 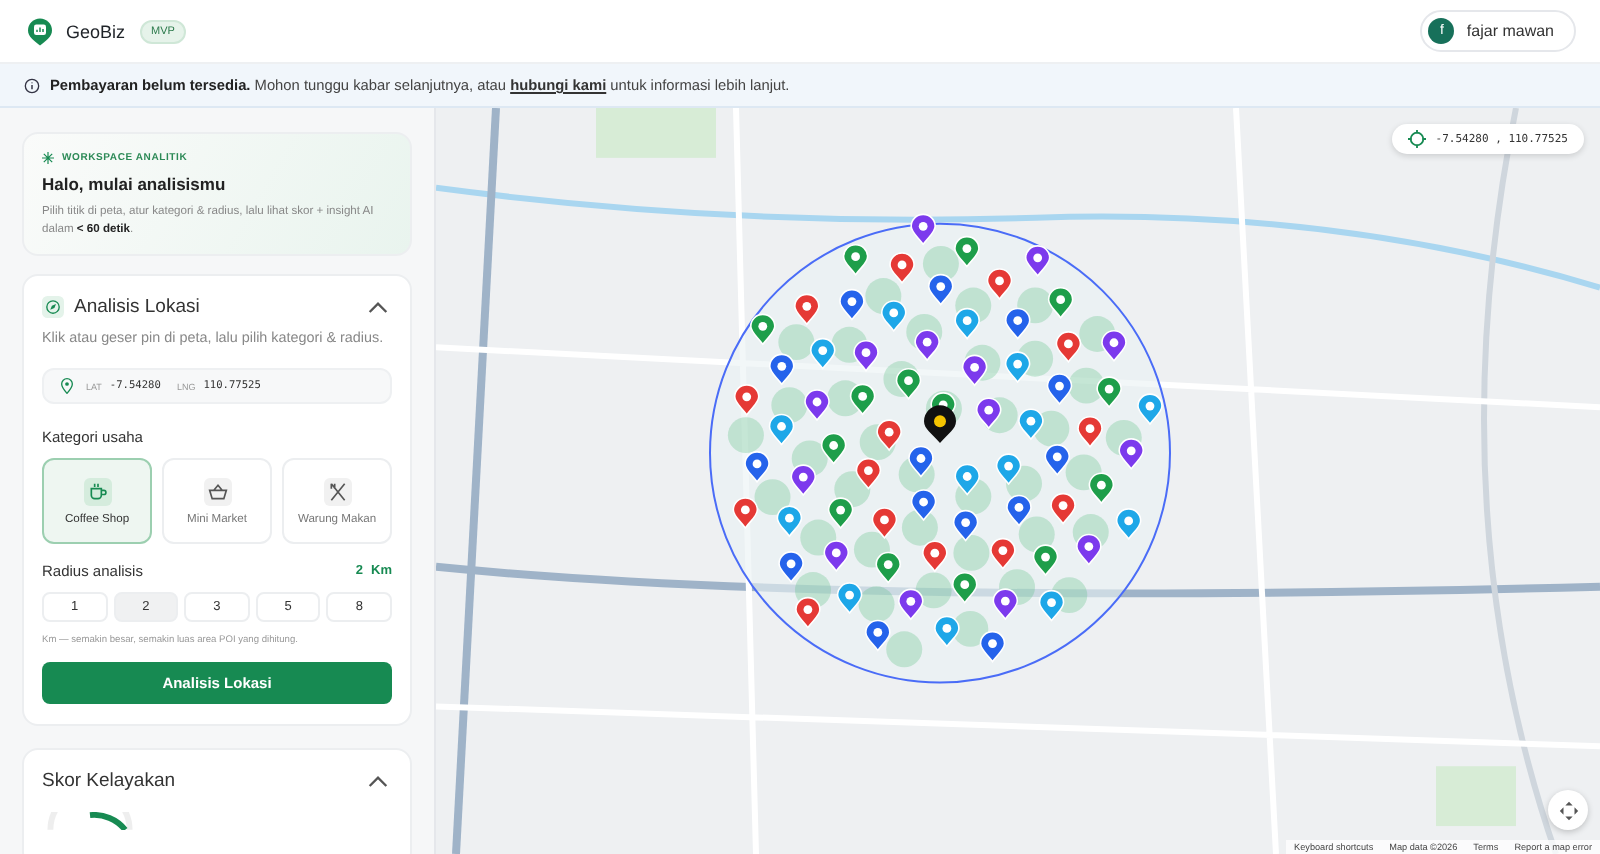 I want to click on logo-icon, so click(x=40, y=31).